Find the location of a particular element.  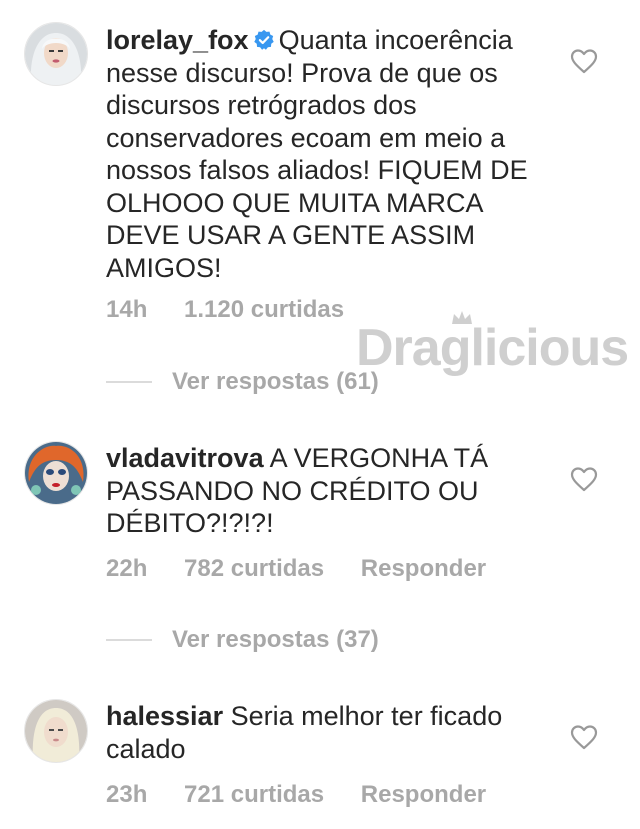

view-replies-link: Ver respostas (37) is located at coordinates (242, 640).